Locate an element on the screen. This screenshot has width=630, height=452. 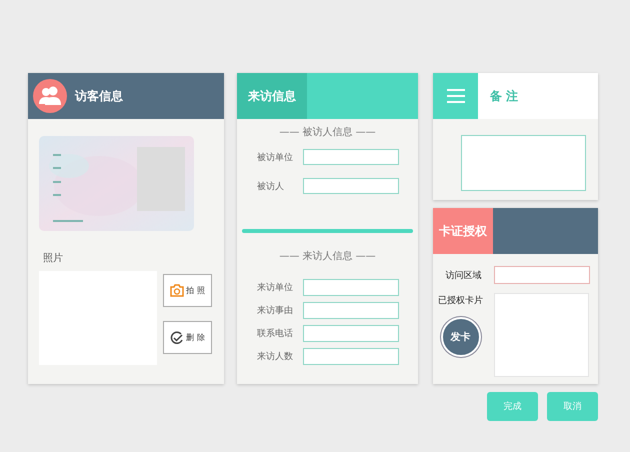
delete-button: 删 除 is located at coordinates (187, 337).